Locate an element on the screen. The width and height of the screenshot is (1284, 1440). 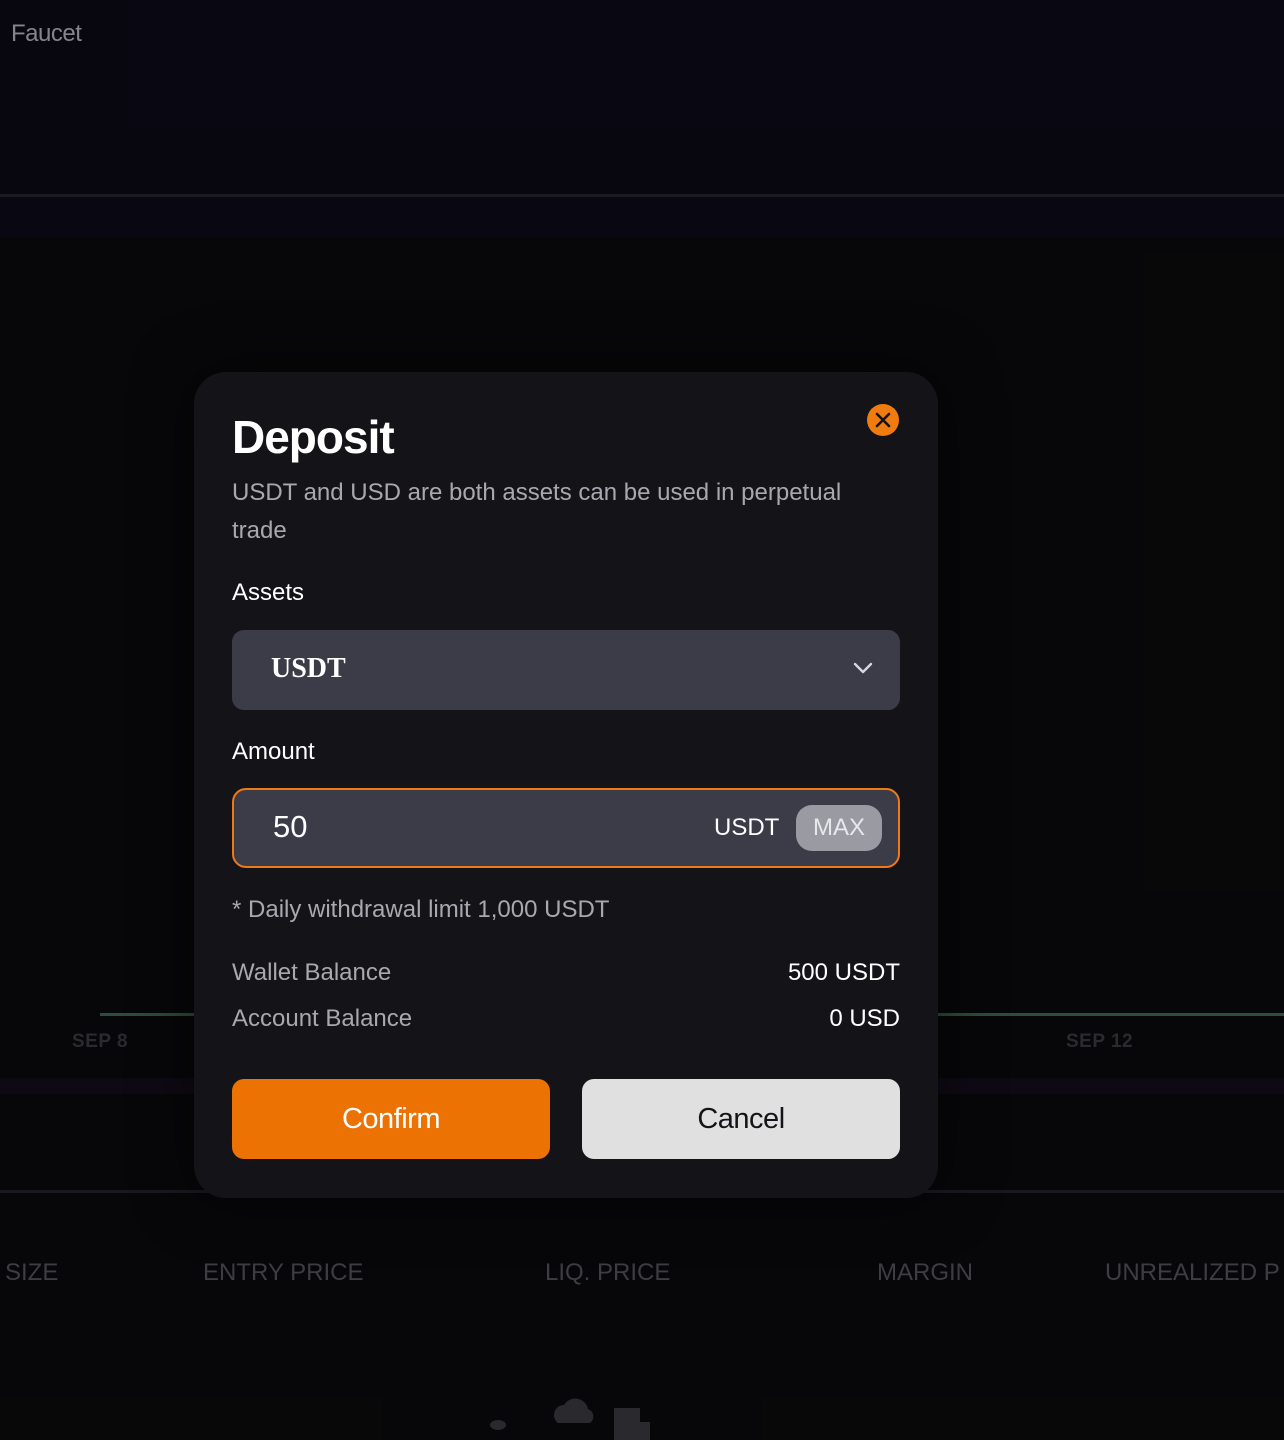
confirm-button: Confirm is located at coordinates (391, 1119).